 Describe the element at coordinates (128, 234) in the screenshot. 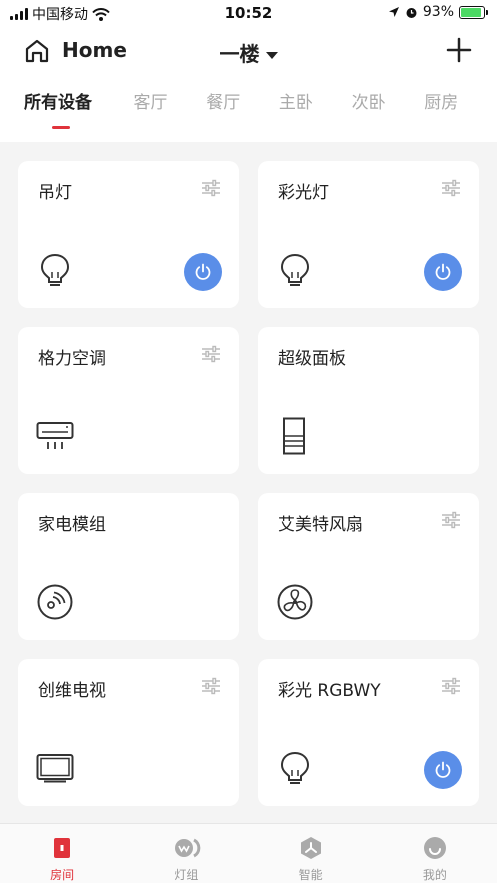

I see `device-card: 吊灯` at that location.